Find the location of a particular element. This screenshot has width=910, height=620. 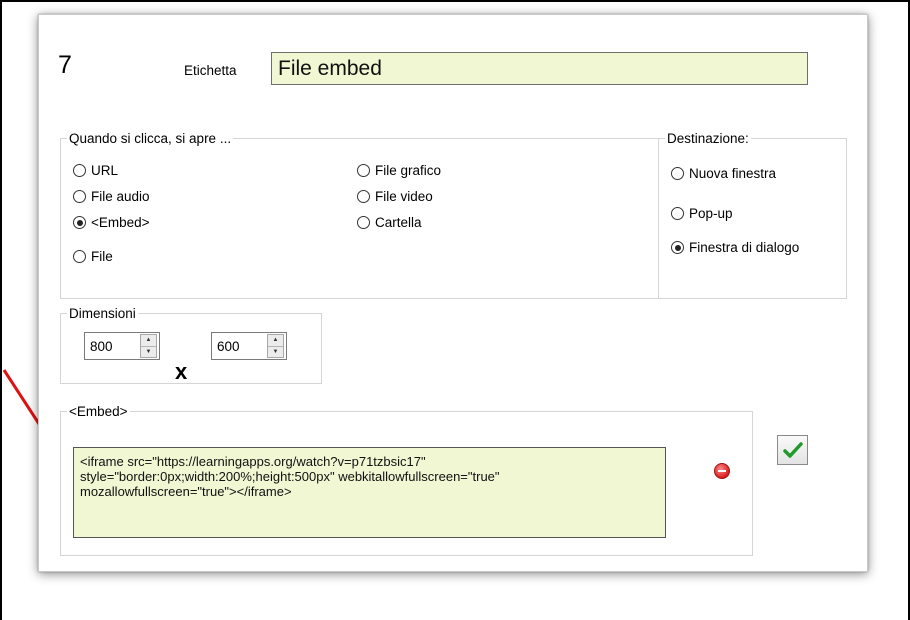

radio-popup: Pop-up is located at coordinates (702, 213).